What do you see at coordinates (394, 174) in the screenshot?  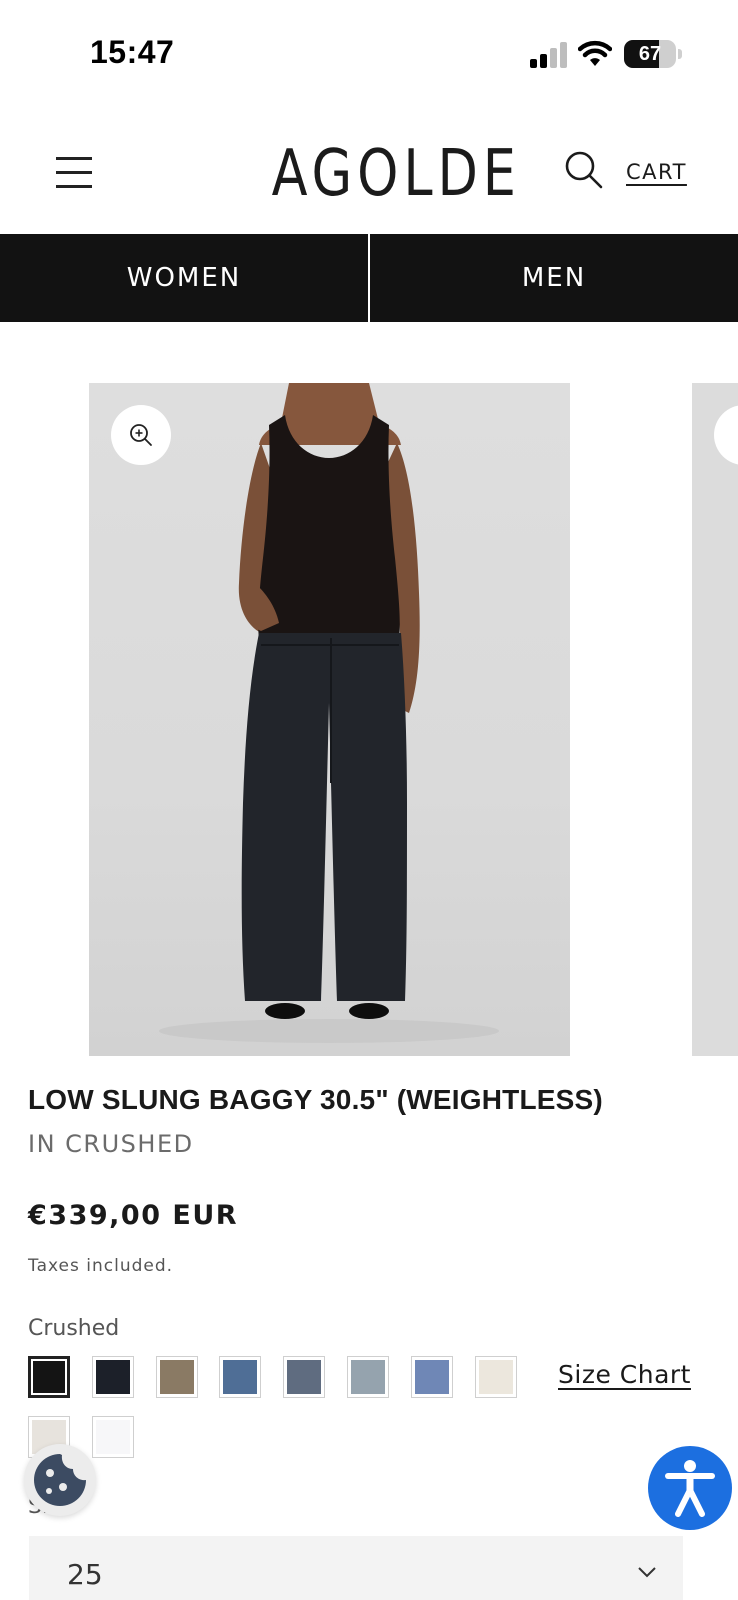 I see `brand-logo: AGOLDE` at bounding box center [394, 174].